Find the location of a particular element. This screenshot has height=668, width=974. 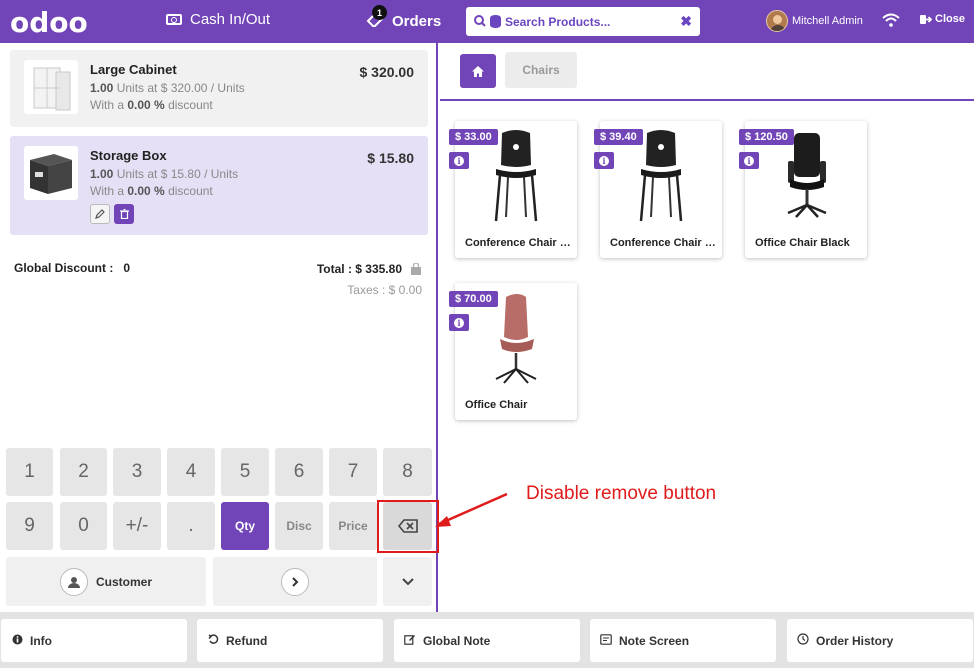

cash-in-out-button: Cash In/Out is located at coordinates (218, 19).